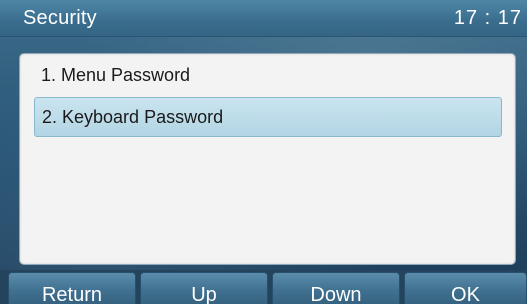  I want to click on clock: 17, so click(487, 18).